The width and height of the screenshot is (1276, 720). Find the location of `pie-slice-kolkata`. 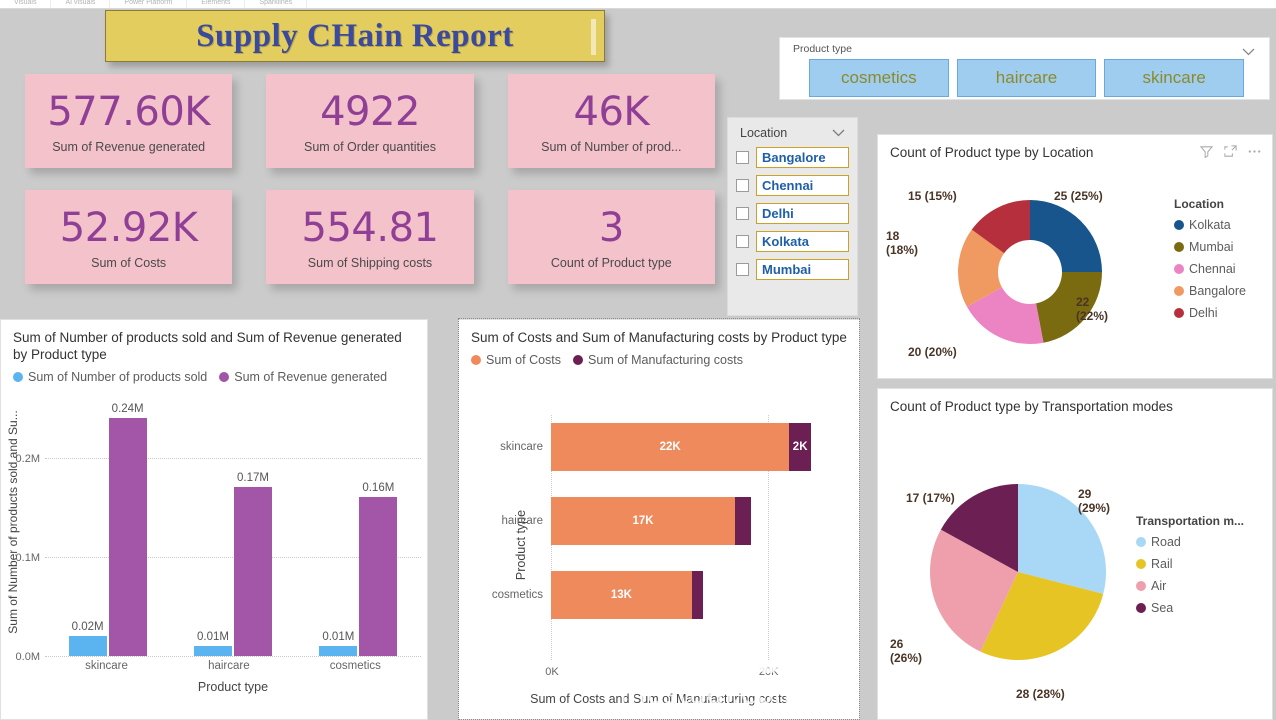

pie-slice-kolkata is located at coordinates (1066, 236).